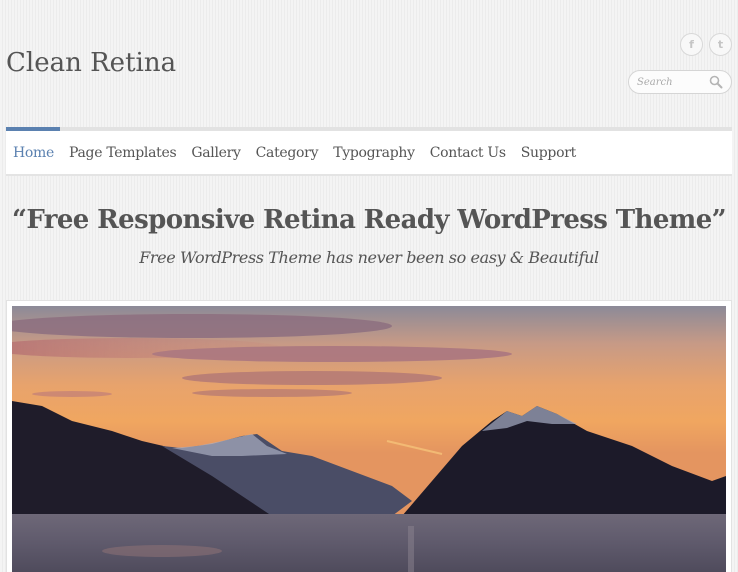  What do you see at coordinates (216, 153) in the screenshot?
I see `nav-item-gallery: Gallery` at bounding box center [216, 153].